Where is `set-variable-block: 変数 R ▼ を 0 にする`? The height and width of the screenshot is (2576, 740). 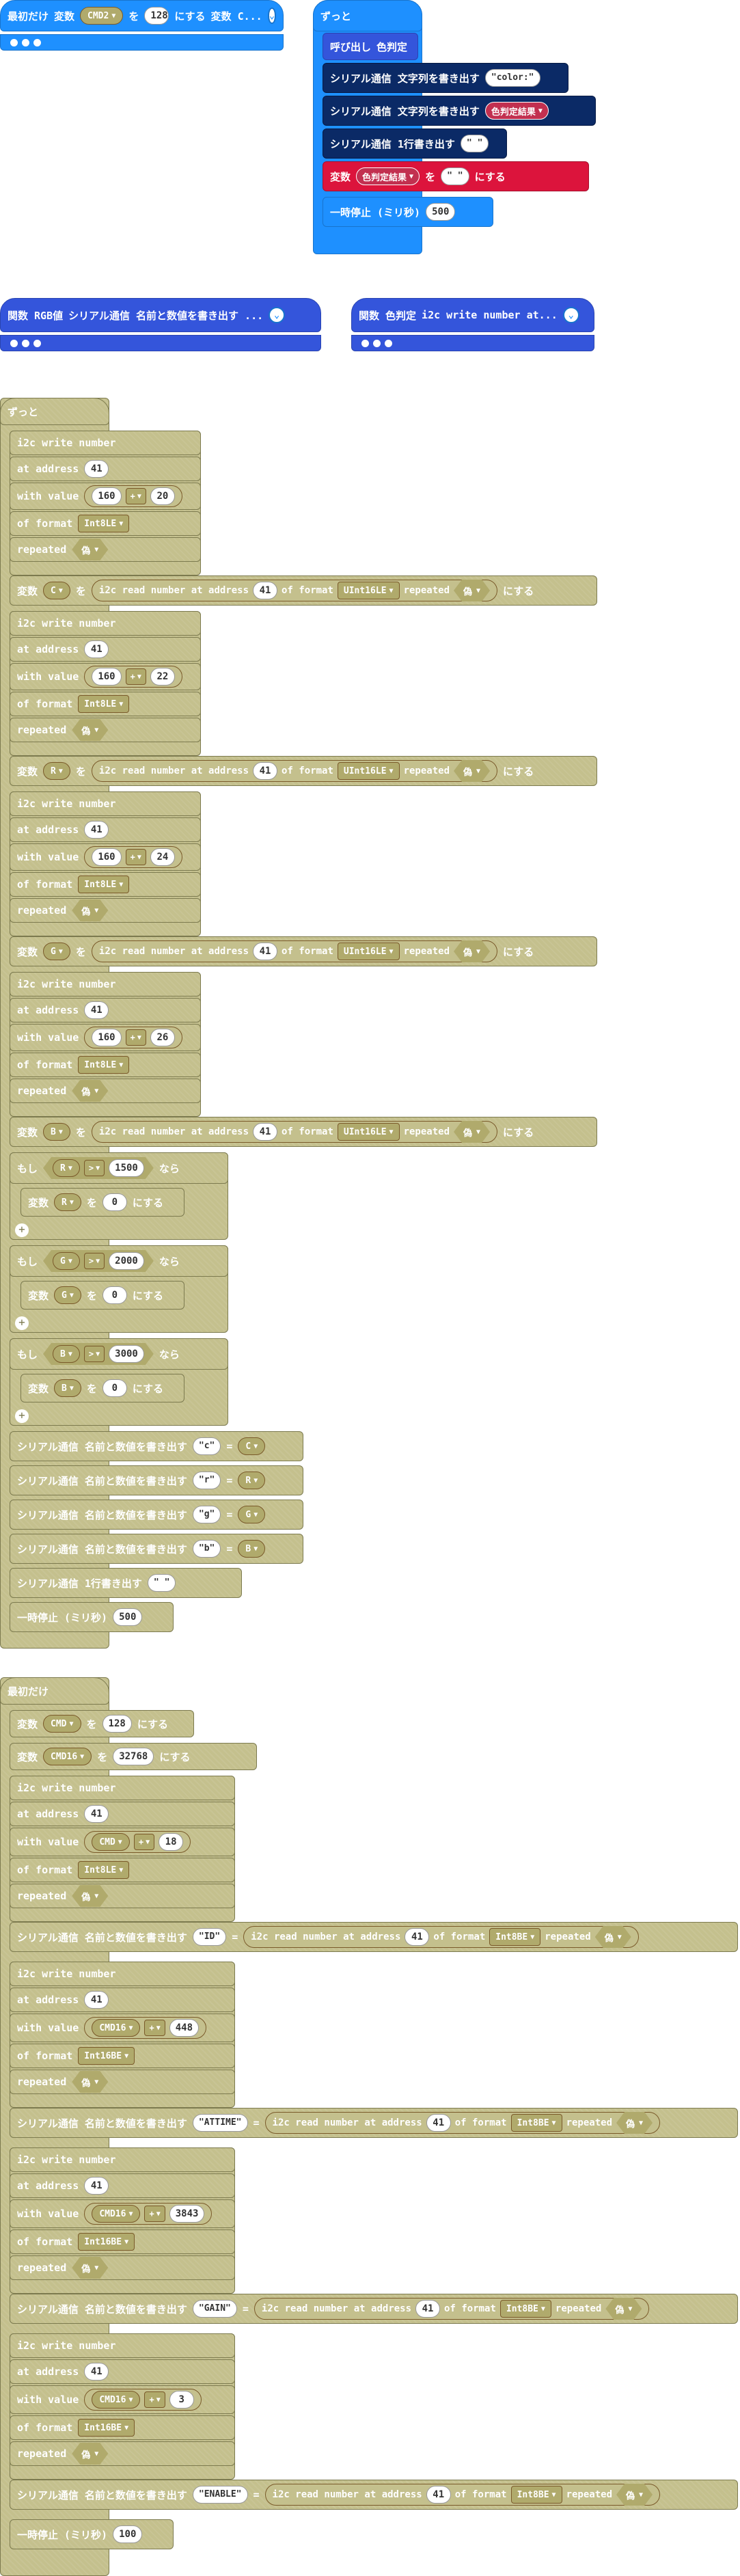
set-variable-block: 変数 R ▼ を 0 にする is located at coordinates (102, 1203).